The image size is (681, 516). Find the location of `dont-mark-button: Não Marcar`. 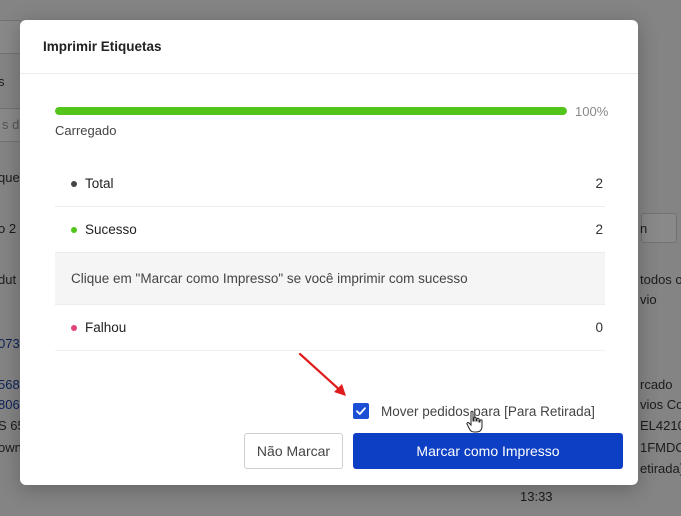

dont-mark-button: Não Marcar is located at coordinates (293, 451).